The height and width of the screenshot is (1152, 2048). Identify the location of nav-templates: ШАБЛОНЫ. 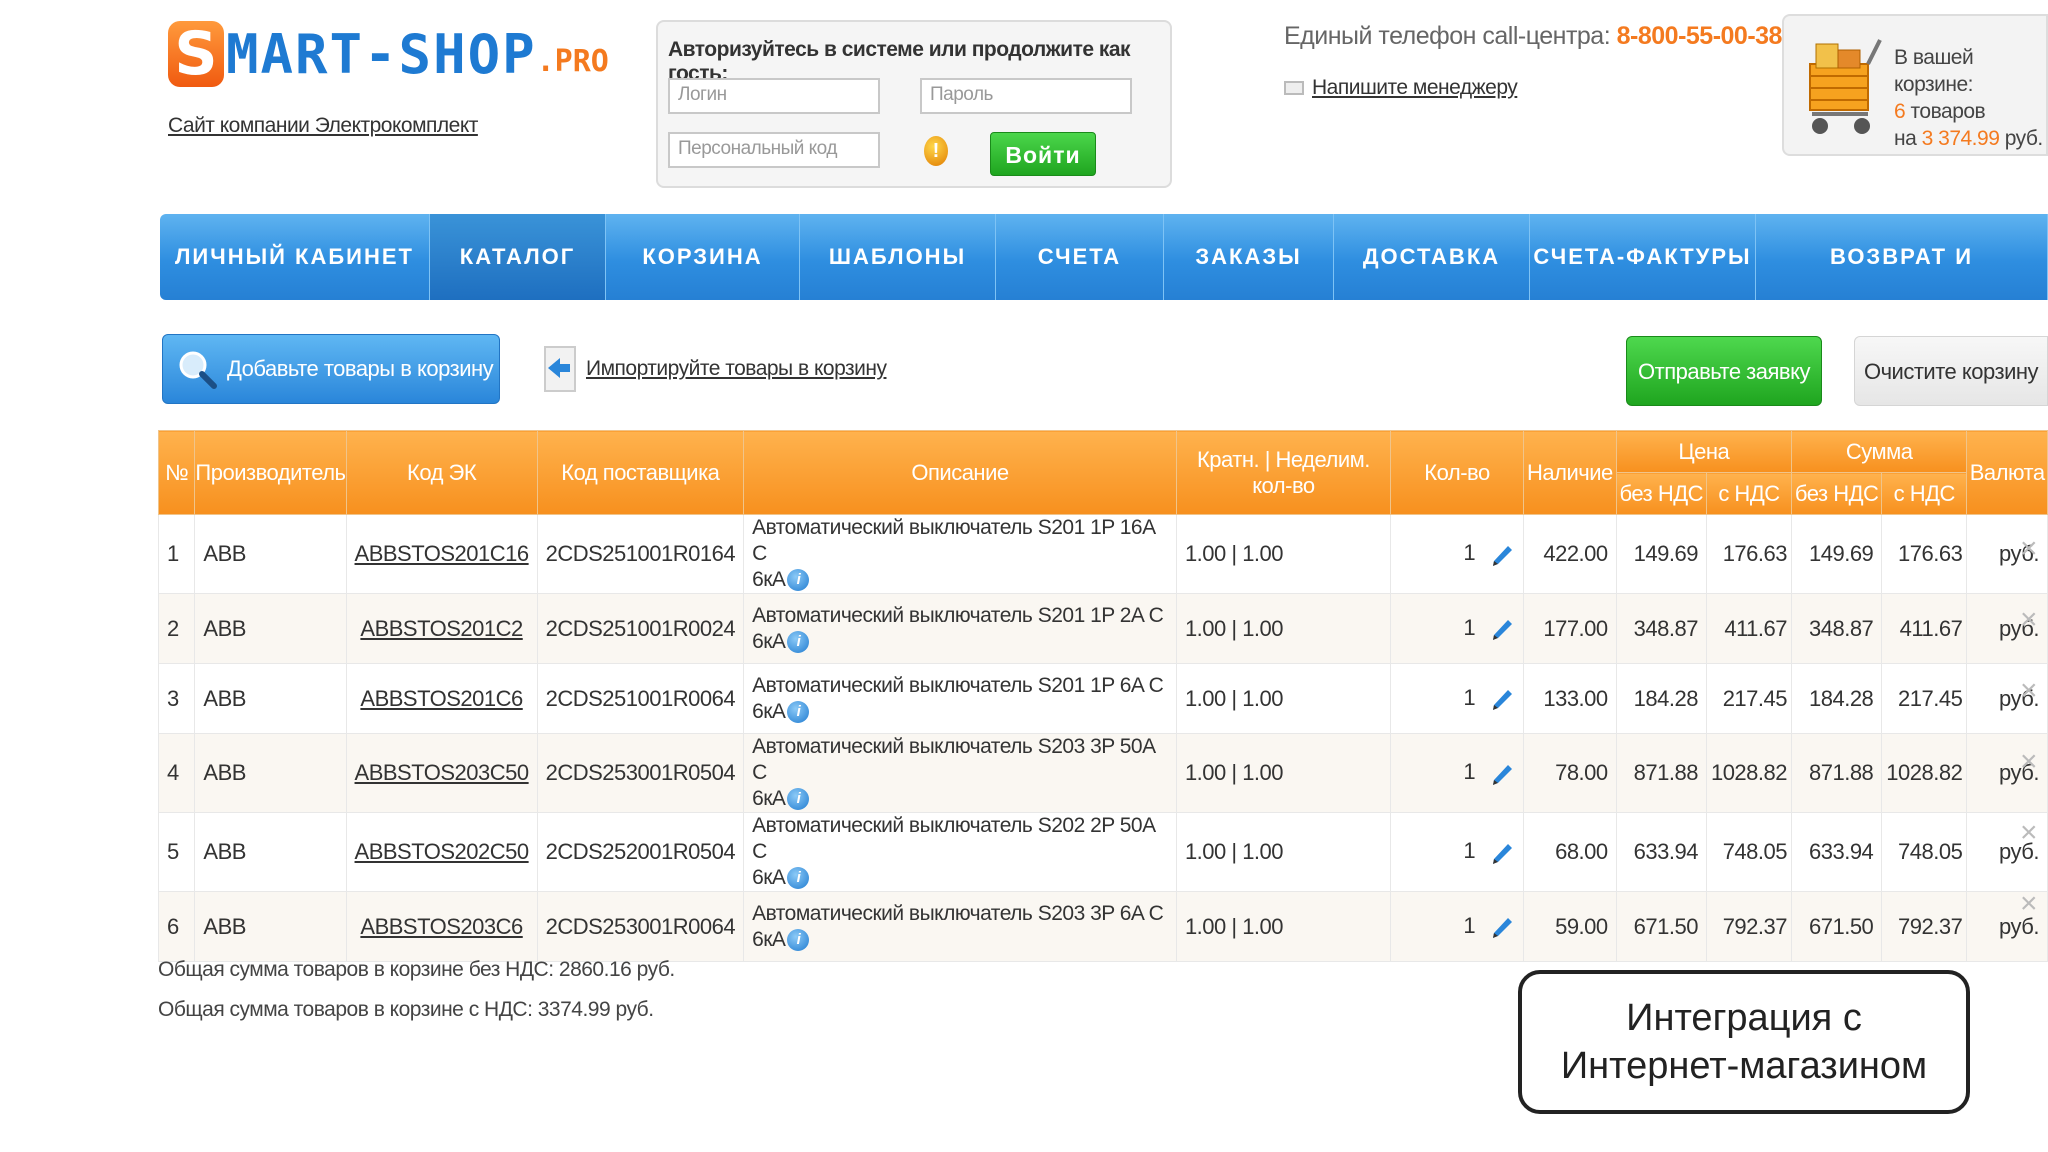
(898, 257).